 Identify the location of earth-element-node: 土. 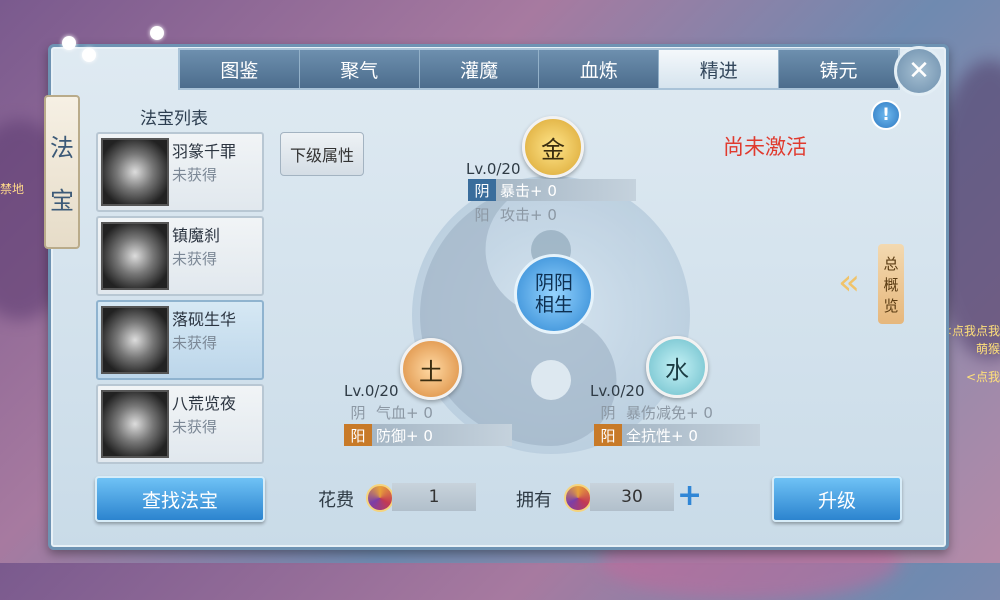
(431, 369).